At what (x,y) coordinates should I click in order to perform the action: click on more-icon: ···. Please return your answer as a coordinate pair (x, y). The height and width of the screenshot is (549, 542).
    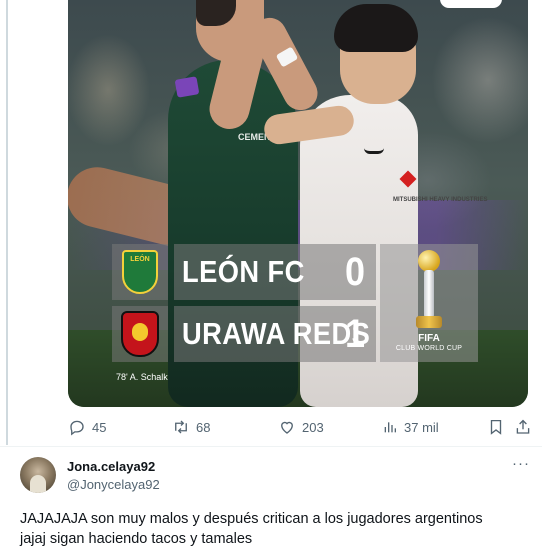
    Looking at the image, I should click on (521, 465).